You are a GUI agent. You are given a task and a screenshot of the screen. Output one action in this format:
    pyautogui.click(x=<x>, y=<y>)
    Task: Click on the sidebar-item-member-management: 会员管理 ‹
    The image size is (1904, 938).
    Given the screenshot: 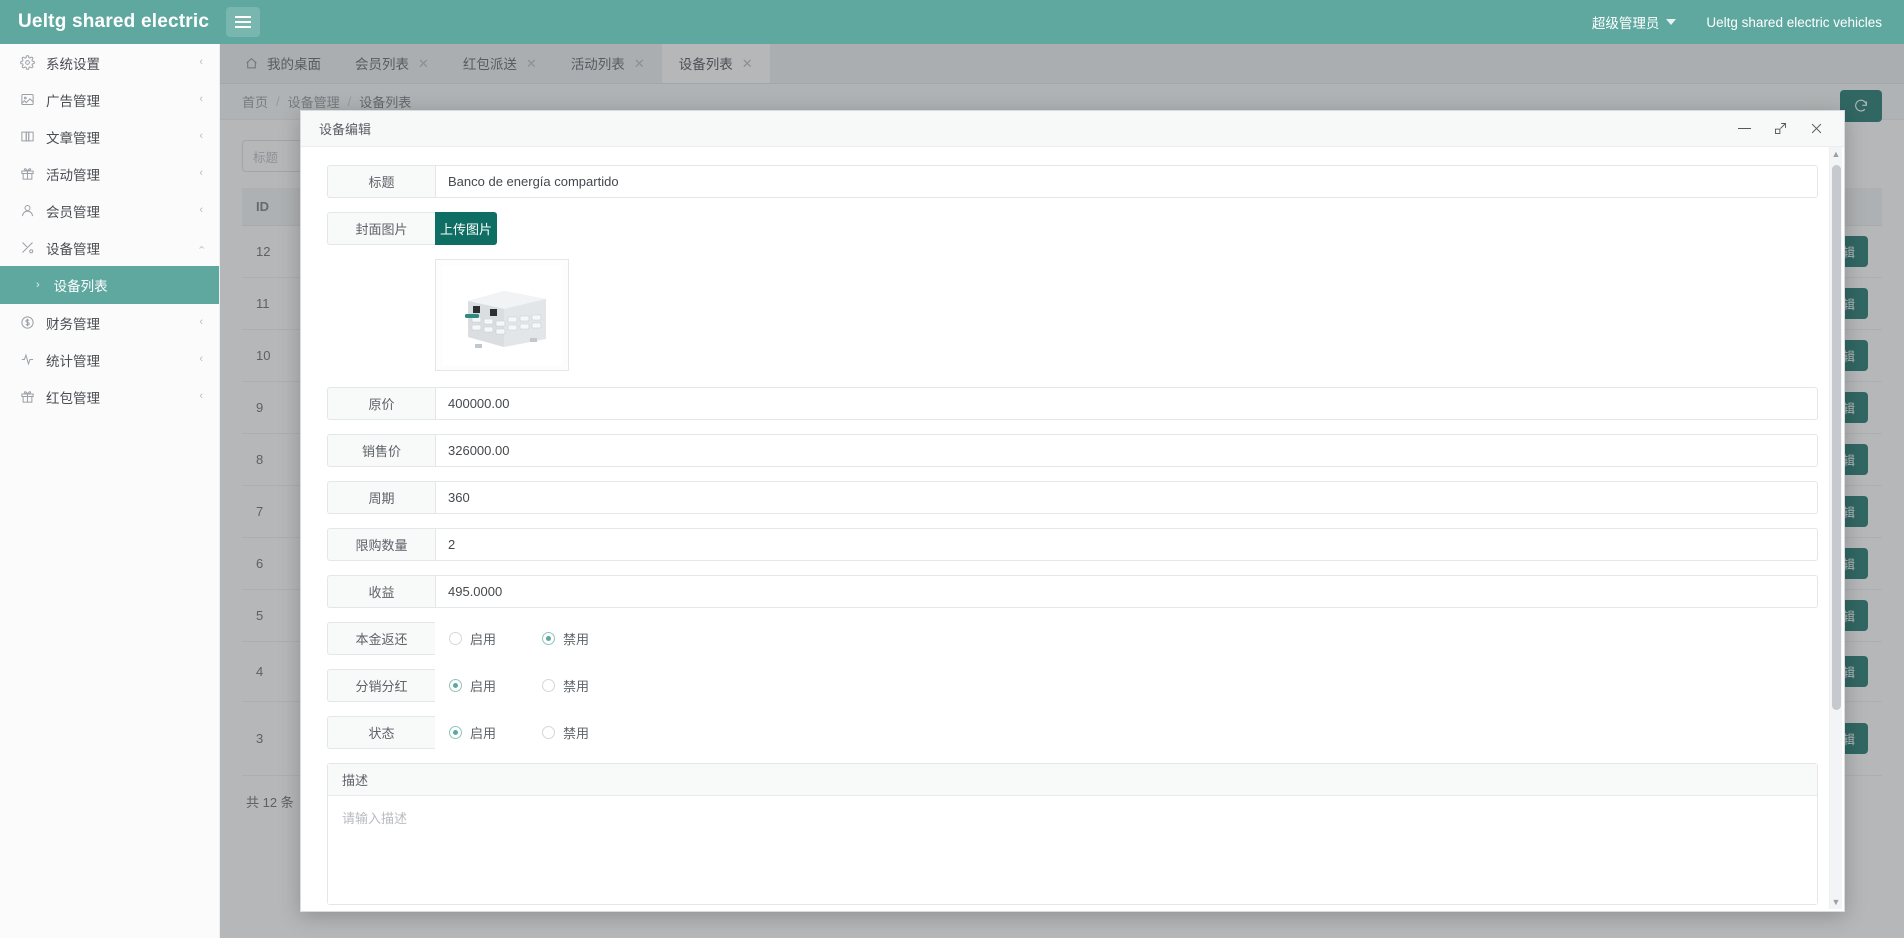 What is the action you would take?
    pyautogui.click(x=109, y=210)
    